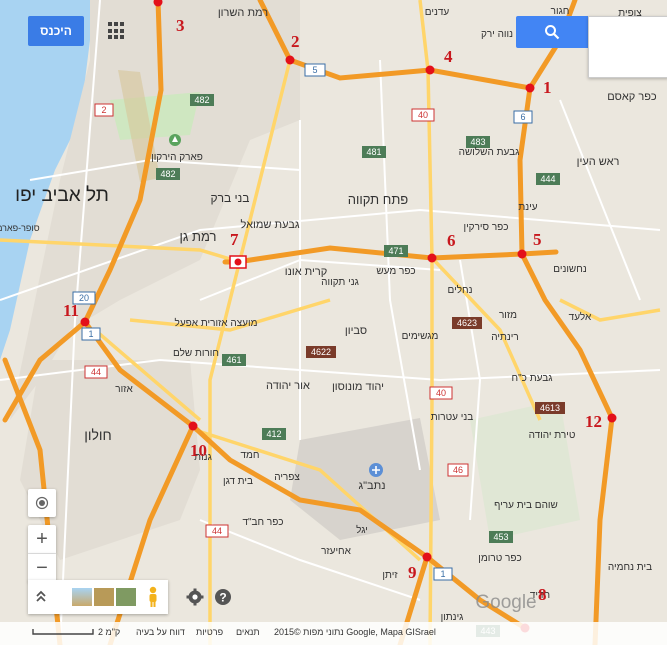  I want to click on svg-text: 481, so click(373, 152).